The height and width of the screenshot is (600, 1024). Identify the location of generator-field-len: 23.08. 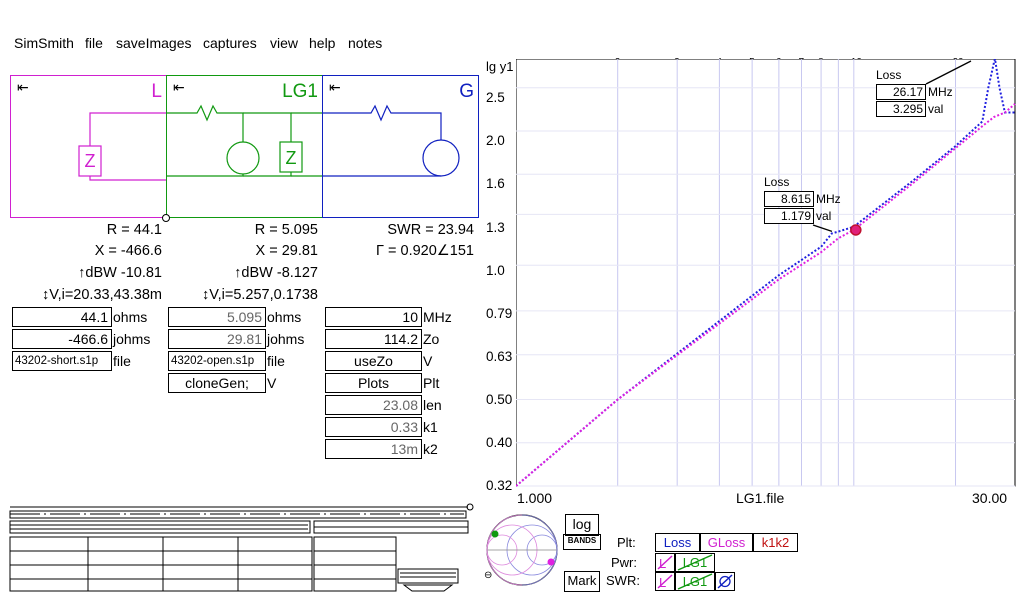
(373, 405).